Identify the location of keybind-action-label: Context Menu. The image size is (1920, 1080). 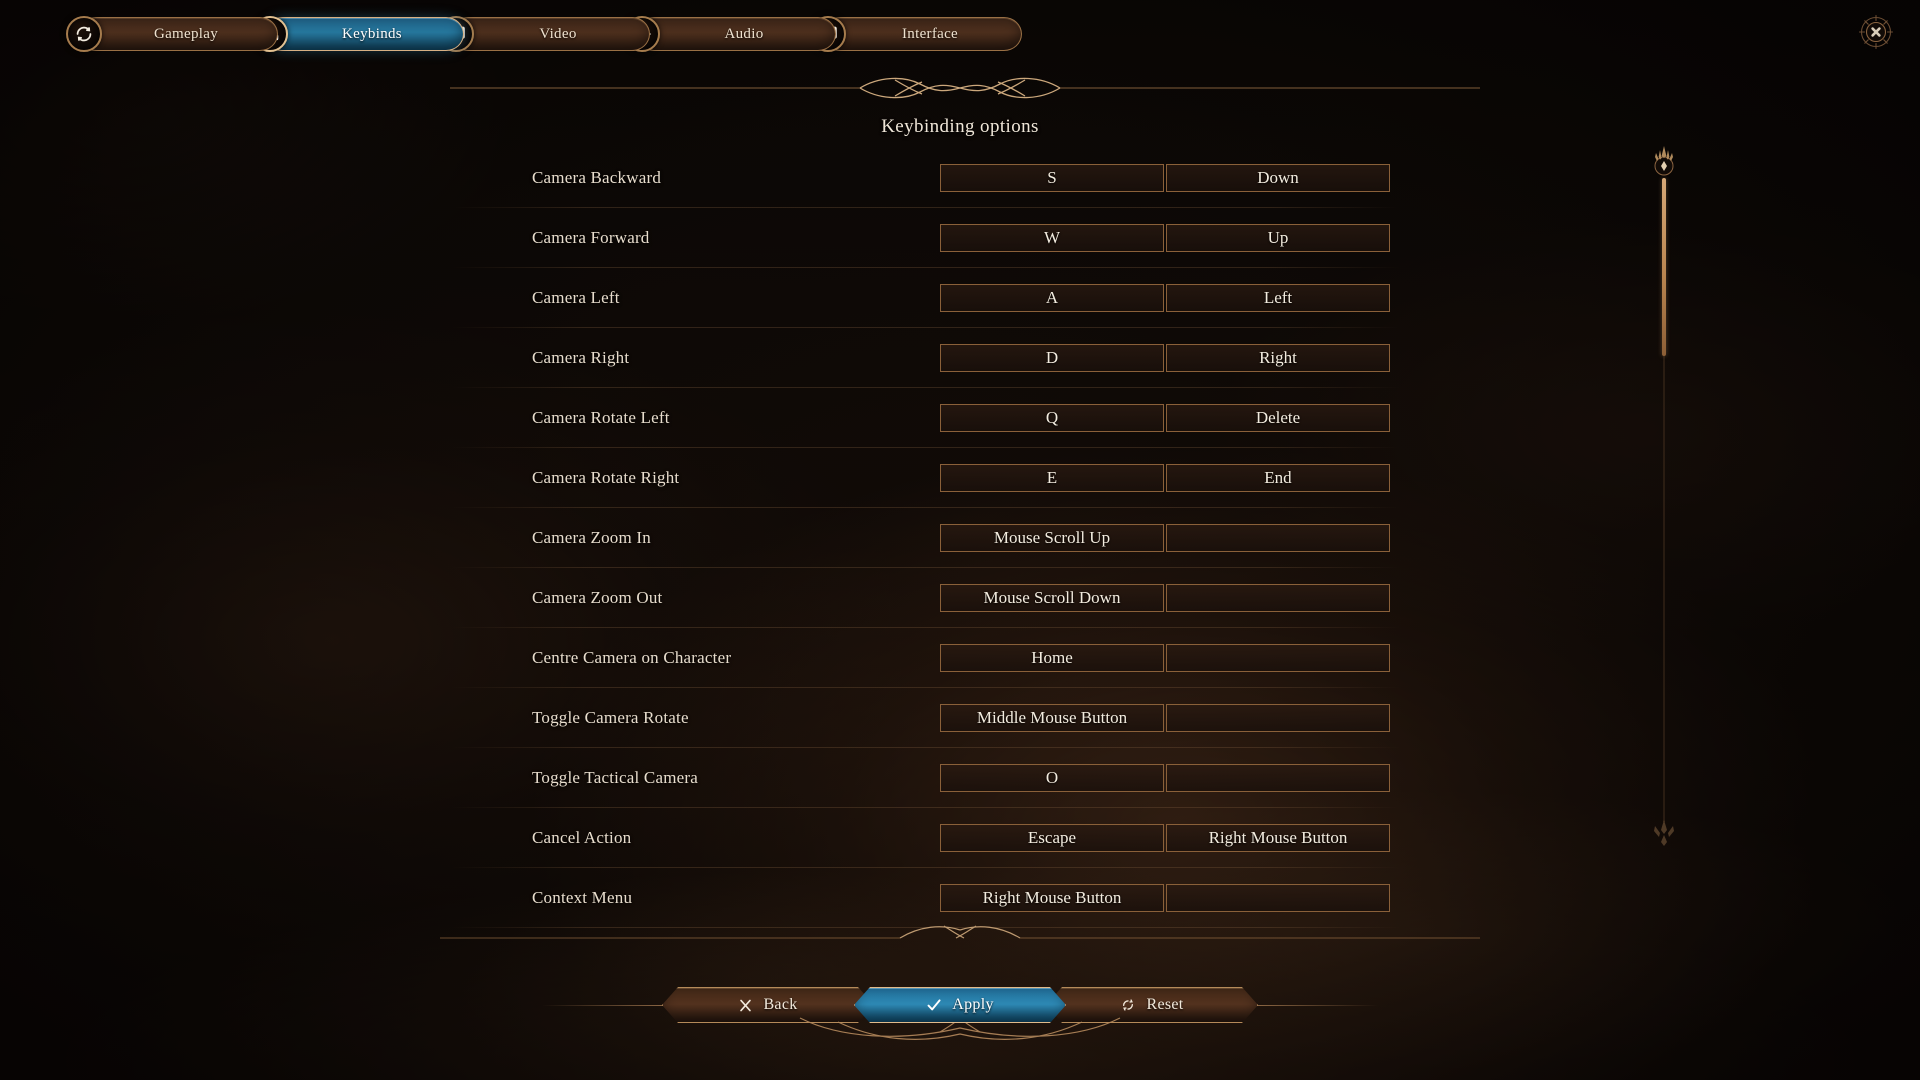
(582, 897).